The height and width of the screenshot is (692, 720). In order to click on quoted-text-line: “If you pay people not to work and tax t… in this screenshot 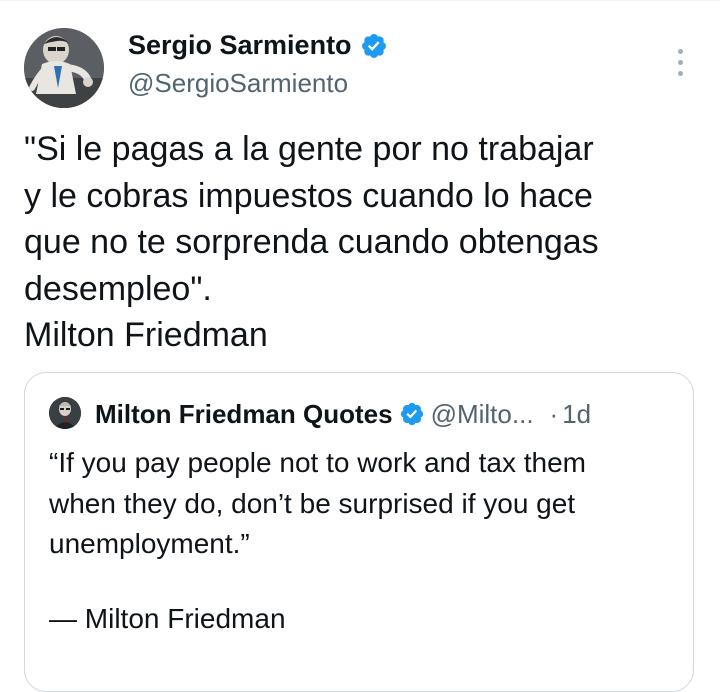, I will do `click(317, 462)`.